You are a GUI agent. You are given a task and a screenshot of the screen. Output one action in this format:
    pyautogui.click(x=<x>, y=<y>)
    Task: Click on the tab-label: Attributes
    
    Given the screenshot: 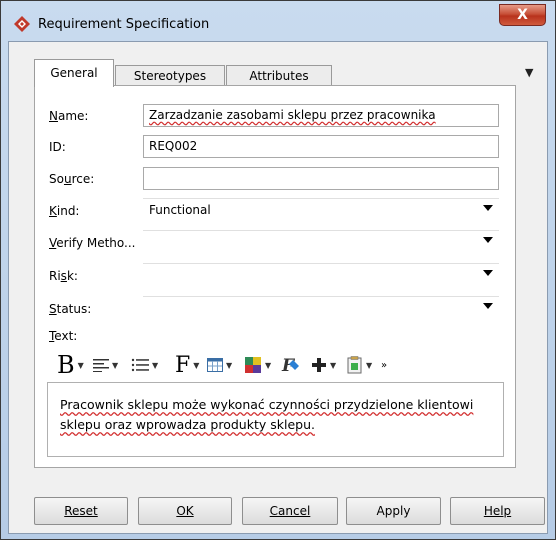 What is the action you would take?
    pyautogui.click(x=279, y=76)
    